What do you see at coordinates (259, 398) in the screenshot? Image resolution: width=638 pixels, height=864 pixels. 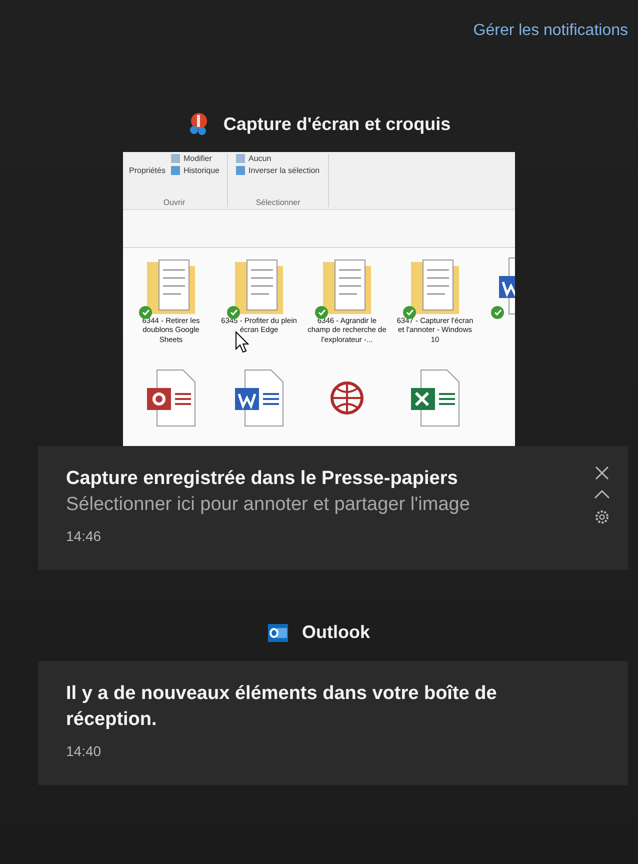 I see `document-file-icon` at bounding box center [259, 398].